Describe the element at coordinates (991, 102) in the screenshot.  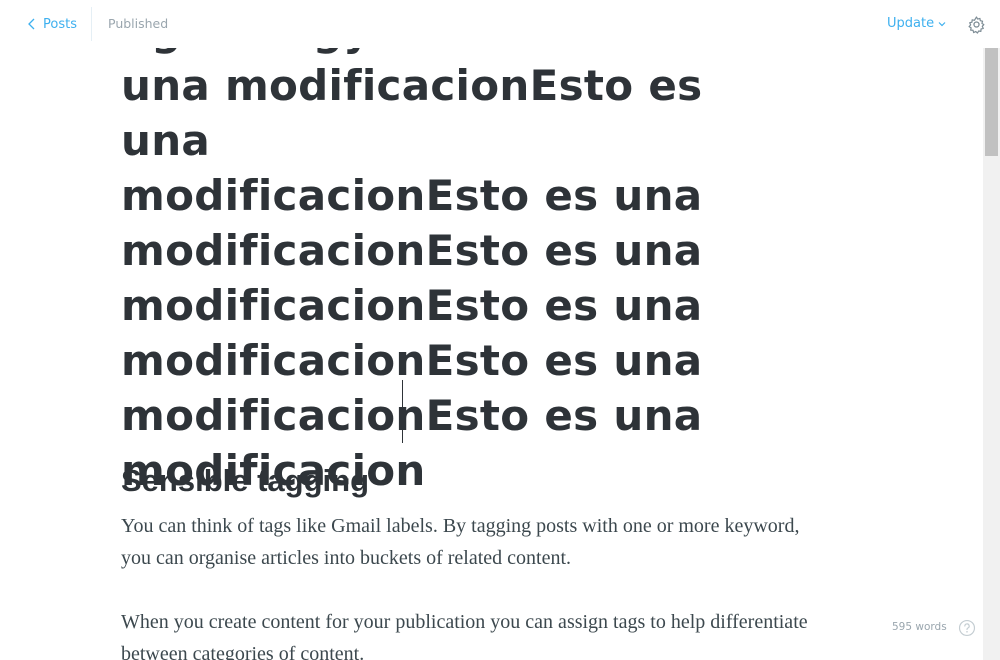
I see `scrollbar-thumb` at that location.